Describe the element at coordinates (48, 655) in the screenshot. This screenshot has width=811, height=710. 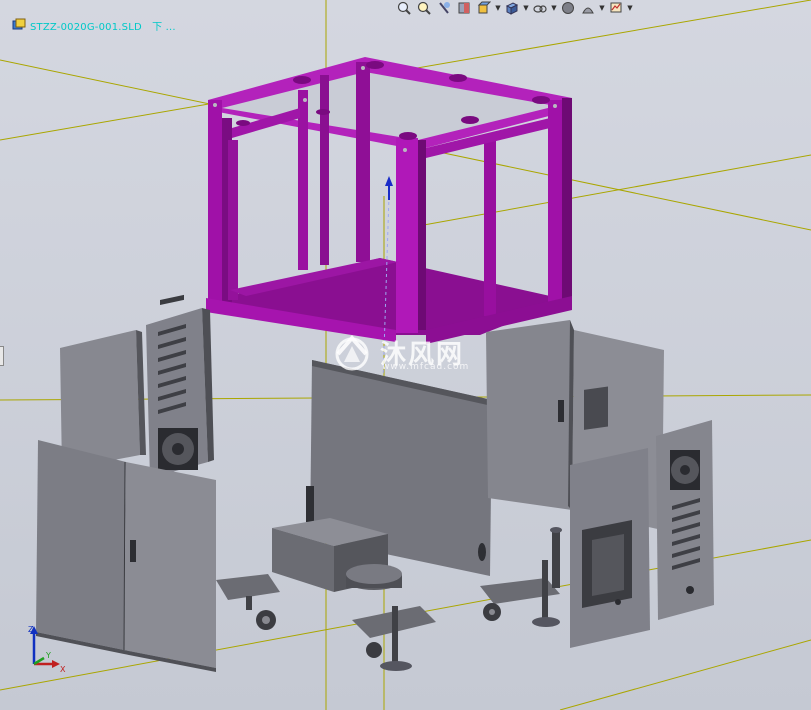
I see `y-axis-label: Y` at that location.